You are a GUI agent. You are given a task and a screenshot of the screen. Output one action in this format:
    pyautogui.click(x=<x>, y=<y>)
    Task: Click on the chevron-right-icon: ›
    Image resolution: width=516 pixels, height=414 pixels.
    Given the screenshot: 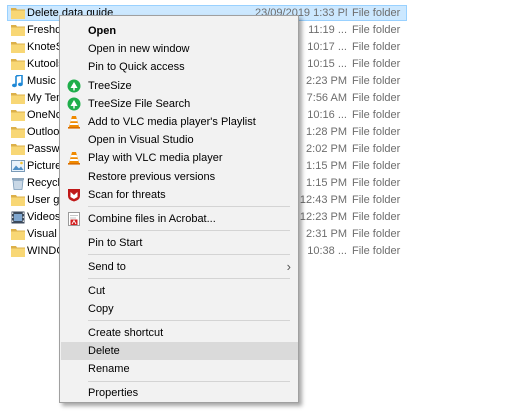 What is the action you would take?
    pyautogui.click(x=288, y=266)
    